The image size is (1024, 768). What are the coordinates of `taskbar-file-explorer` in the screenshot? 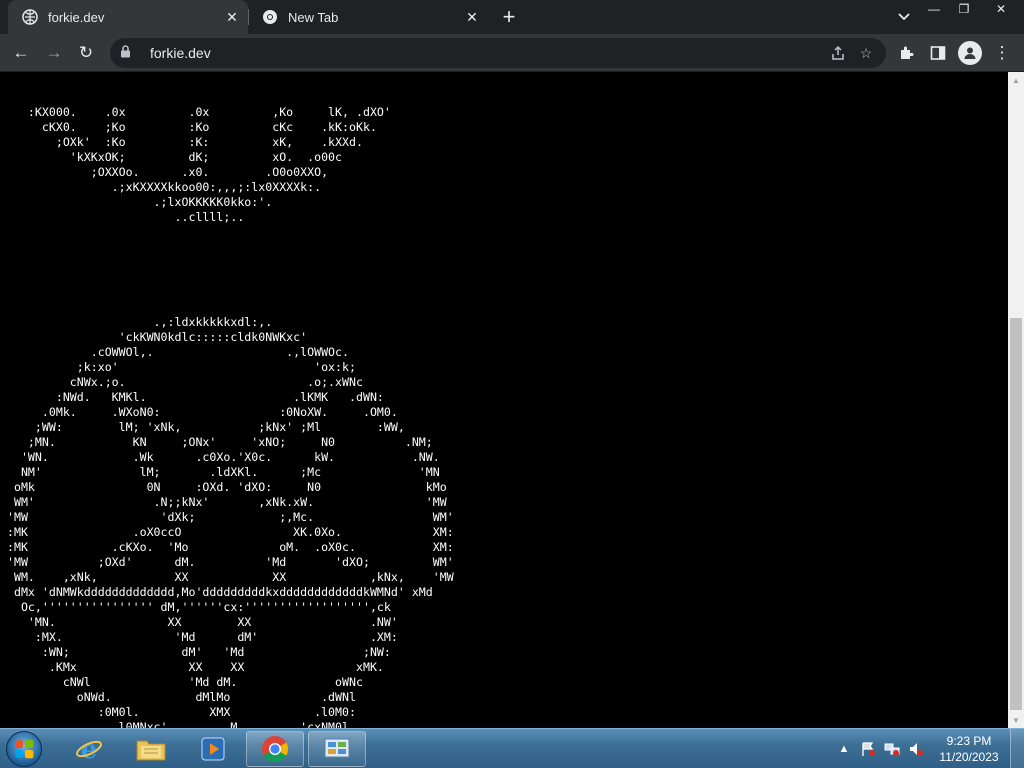 It's located at (151, 749).